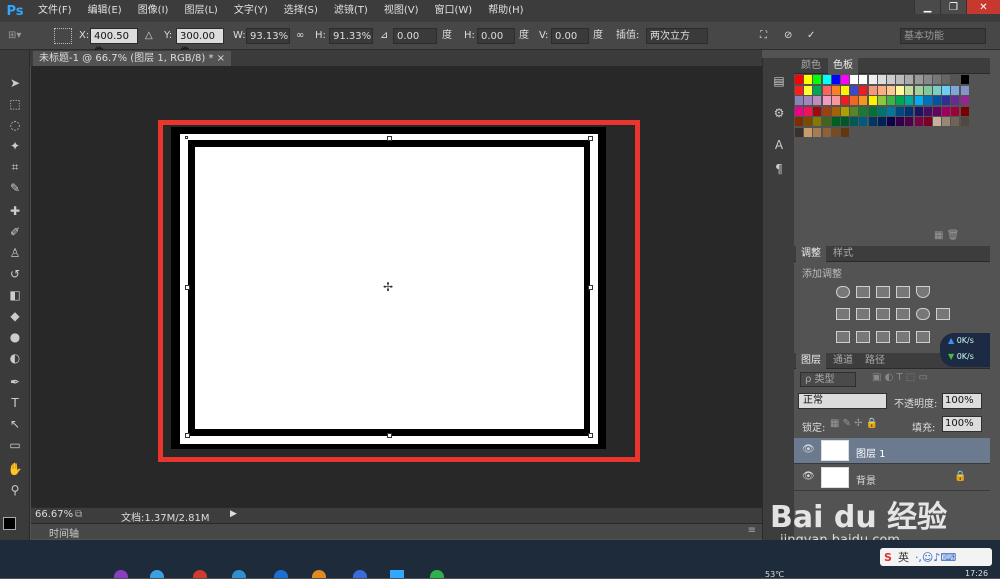 The width and height of the screenshot is (1000, 579). I want to click on threshold-adjust-icon, so click(883, 337).